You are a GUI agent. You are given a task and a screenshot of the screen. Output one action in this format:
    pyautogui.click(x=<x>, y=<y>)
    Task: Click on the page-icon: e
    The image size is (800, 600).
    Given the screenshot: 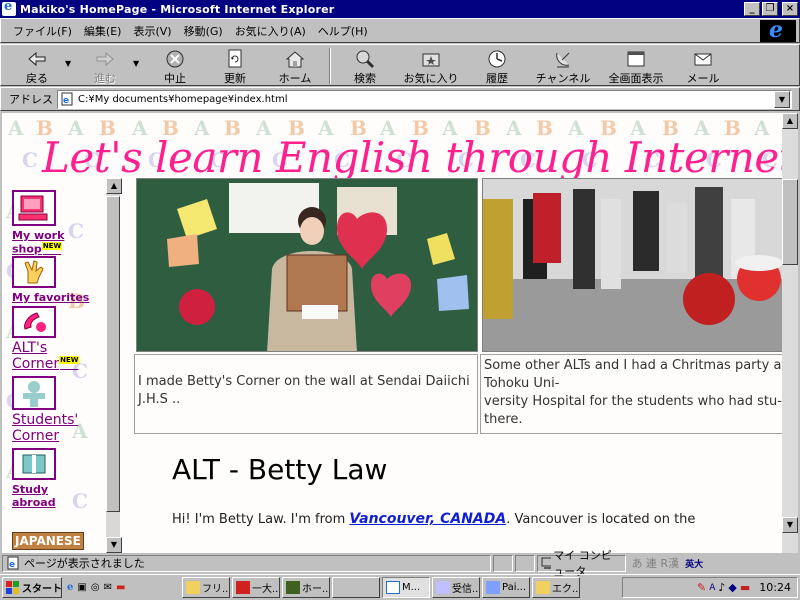 What is the action you would take?
    pyautogui.click(x=67, y=99)
    